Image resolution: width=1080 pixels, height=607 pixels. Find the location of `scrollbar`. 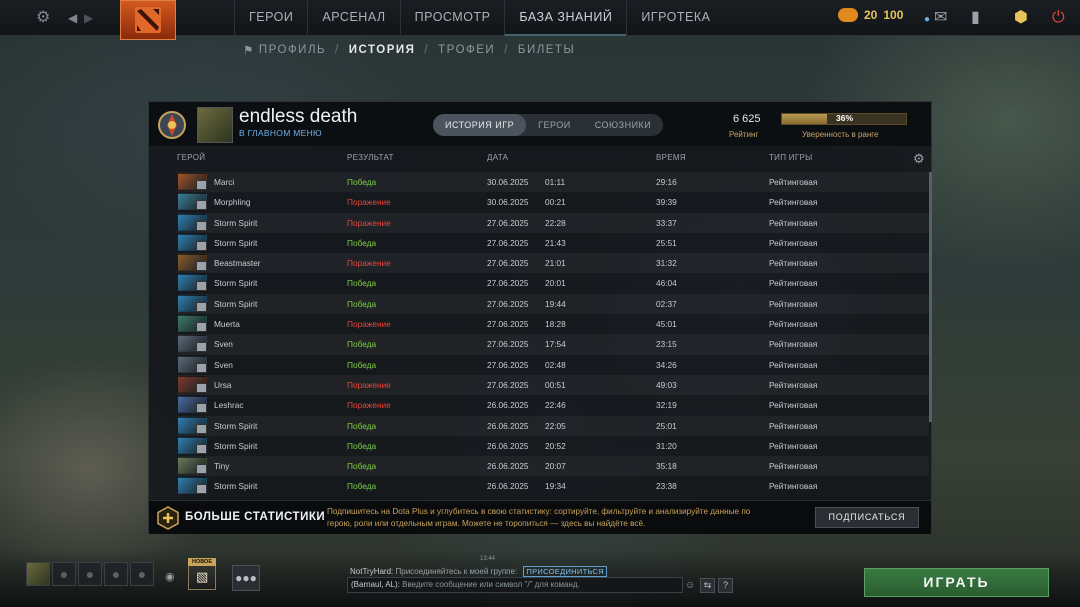

scrollbar is located at coordinates (930, 297).